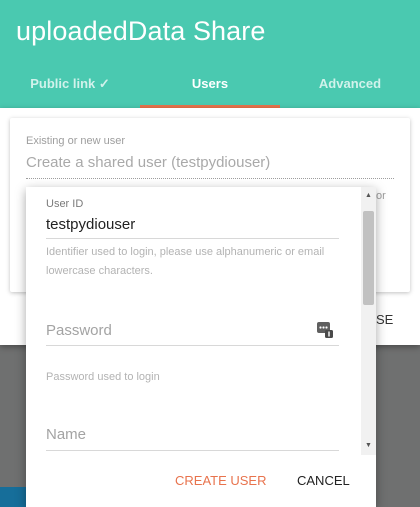 The image size is (420, 507). What do you see at coordinates (66, 434) in the screenshot?
I see `name-field: Name` at bounding box center [66, 434].